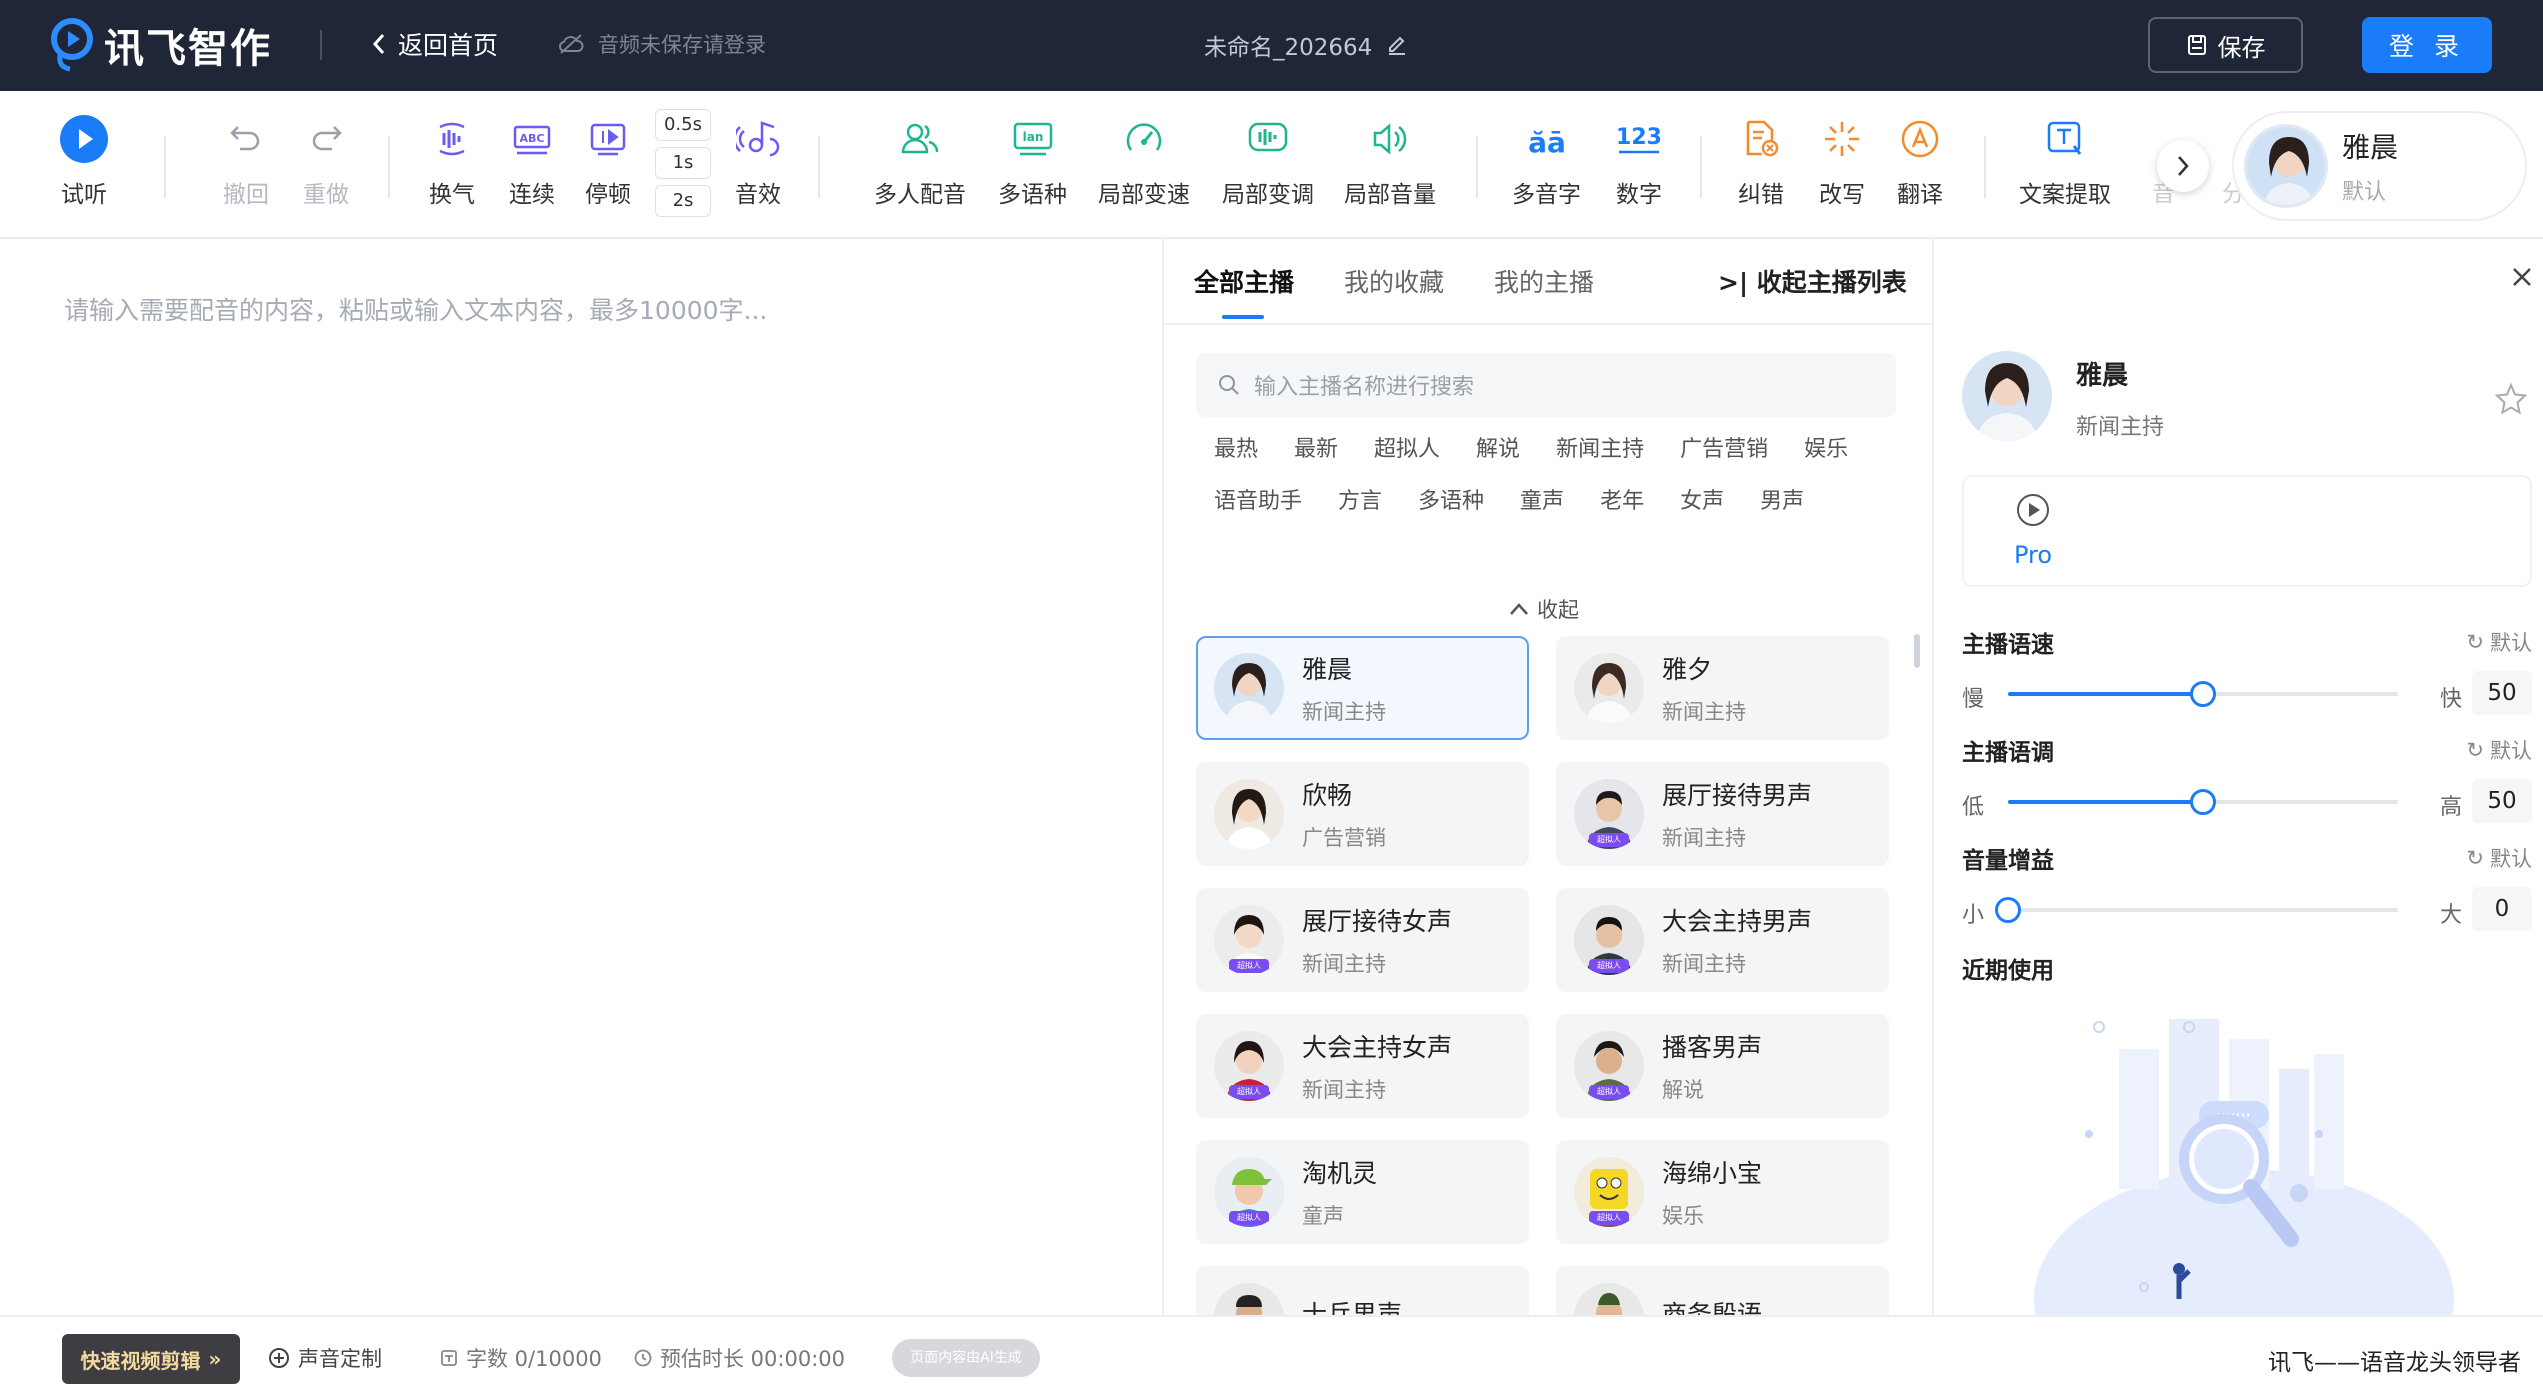  Describe the element at coordinates (1362, 1291) in the screenshot. I see `speaker-card: 士兵男声` at that location.